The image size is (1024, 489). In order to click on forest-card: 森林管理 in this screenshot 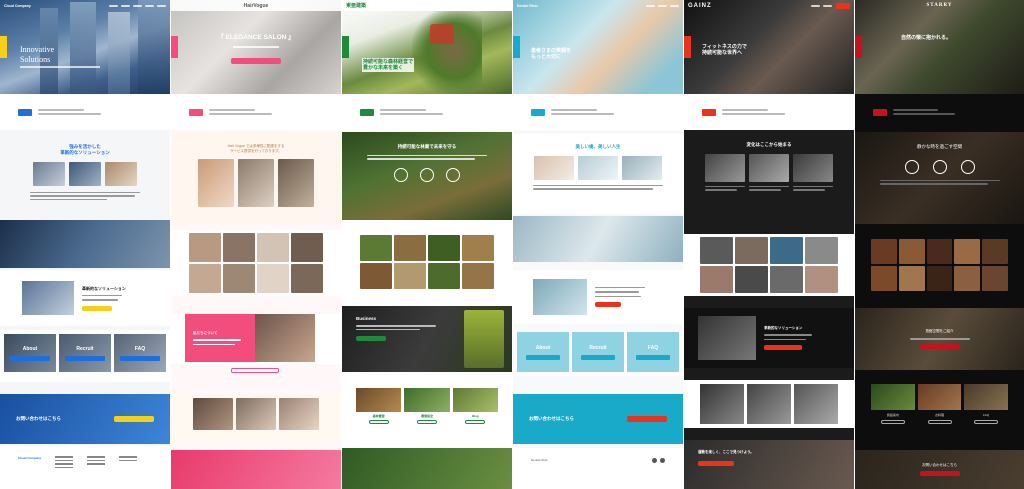, I will do `click(379, 411)`.